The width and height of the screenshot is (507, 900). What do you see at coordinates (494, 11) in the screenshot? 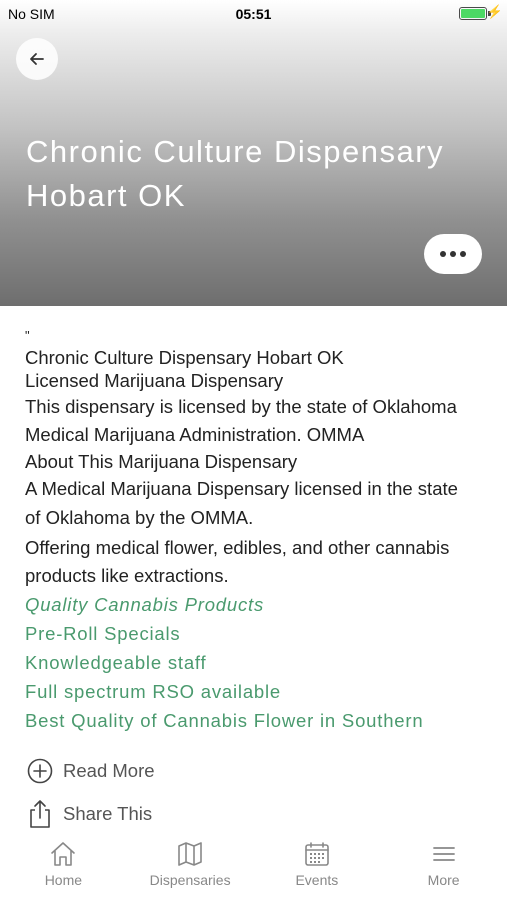
I see `charging-bolt-icon: ⚡` at bounding box center [494, 11].